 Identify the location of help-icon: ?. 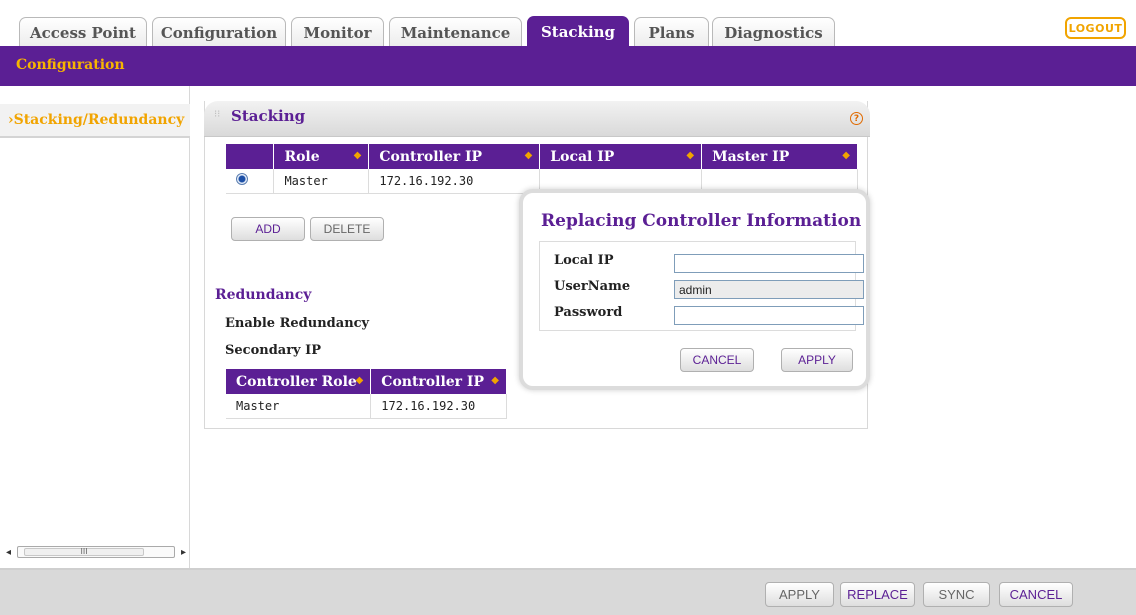
(856, 118).